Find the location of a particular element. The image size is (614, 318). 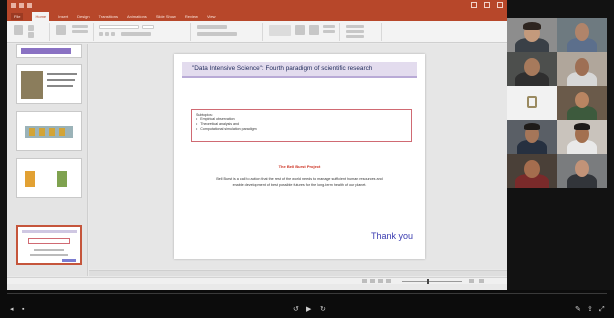

tab-file: File is located at coordinates (17, 16).